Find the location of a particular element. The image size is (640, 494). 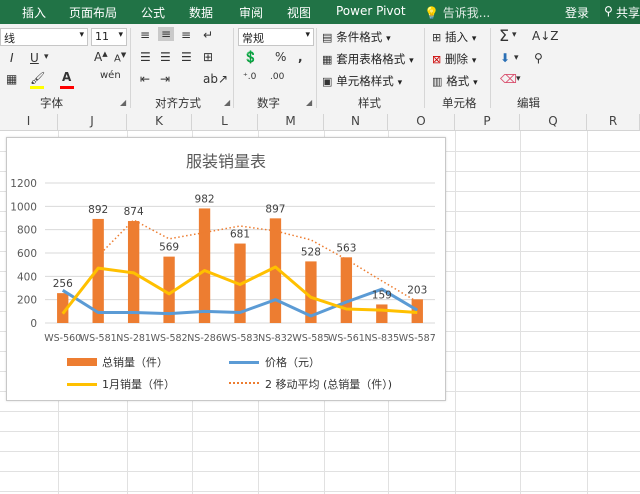

align-center-icon: ☰ is located at coordinates (165, 57).